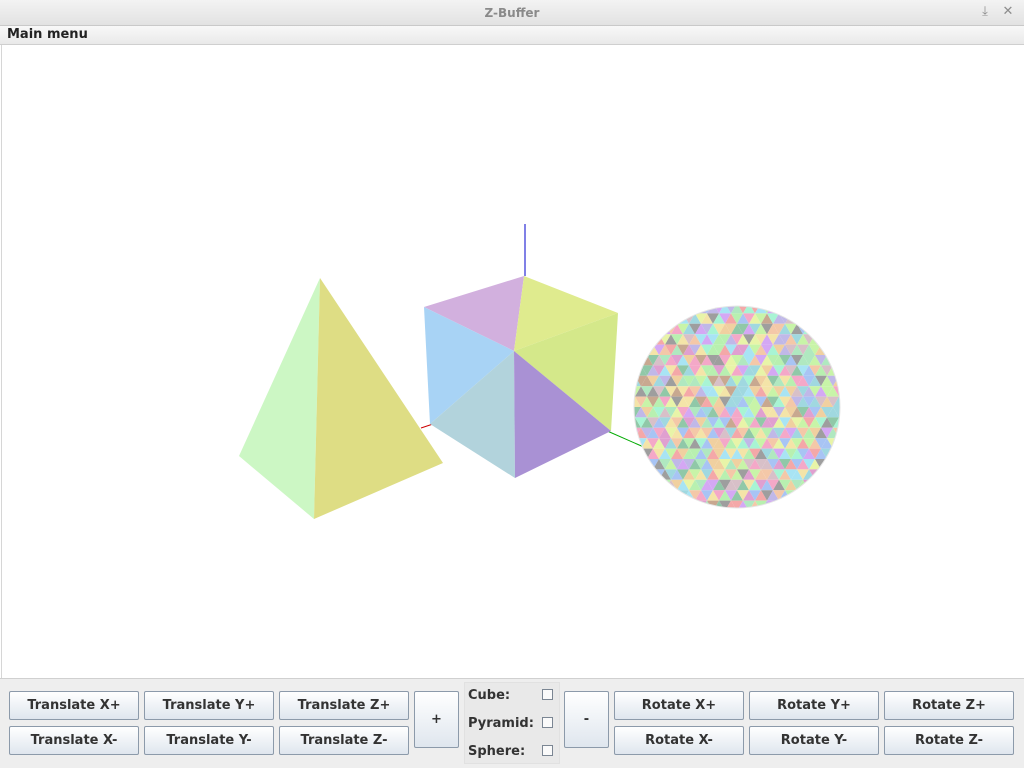 The width and height of the screenshot is (1024, 768). I want to click on translate-y-plus-button: Translate Y+, so click(209, 705).